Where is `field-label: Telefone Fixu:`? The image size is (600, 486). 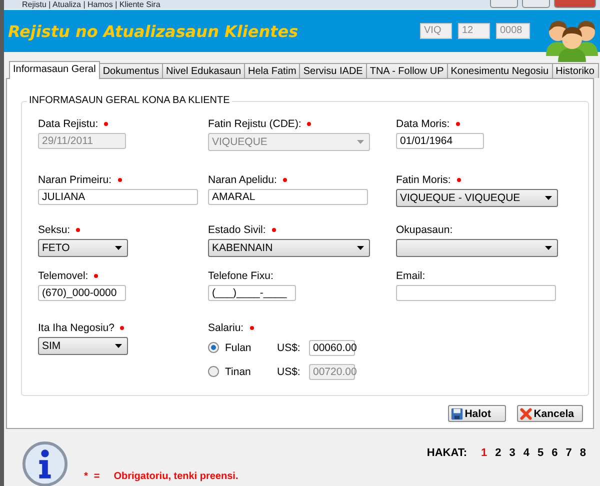 field-label: Telefone Fixu: is located at coordinates (241, 276).